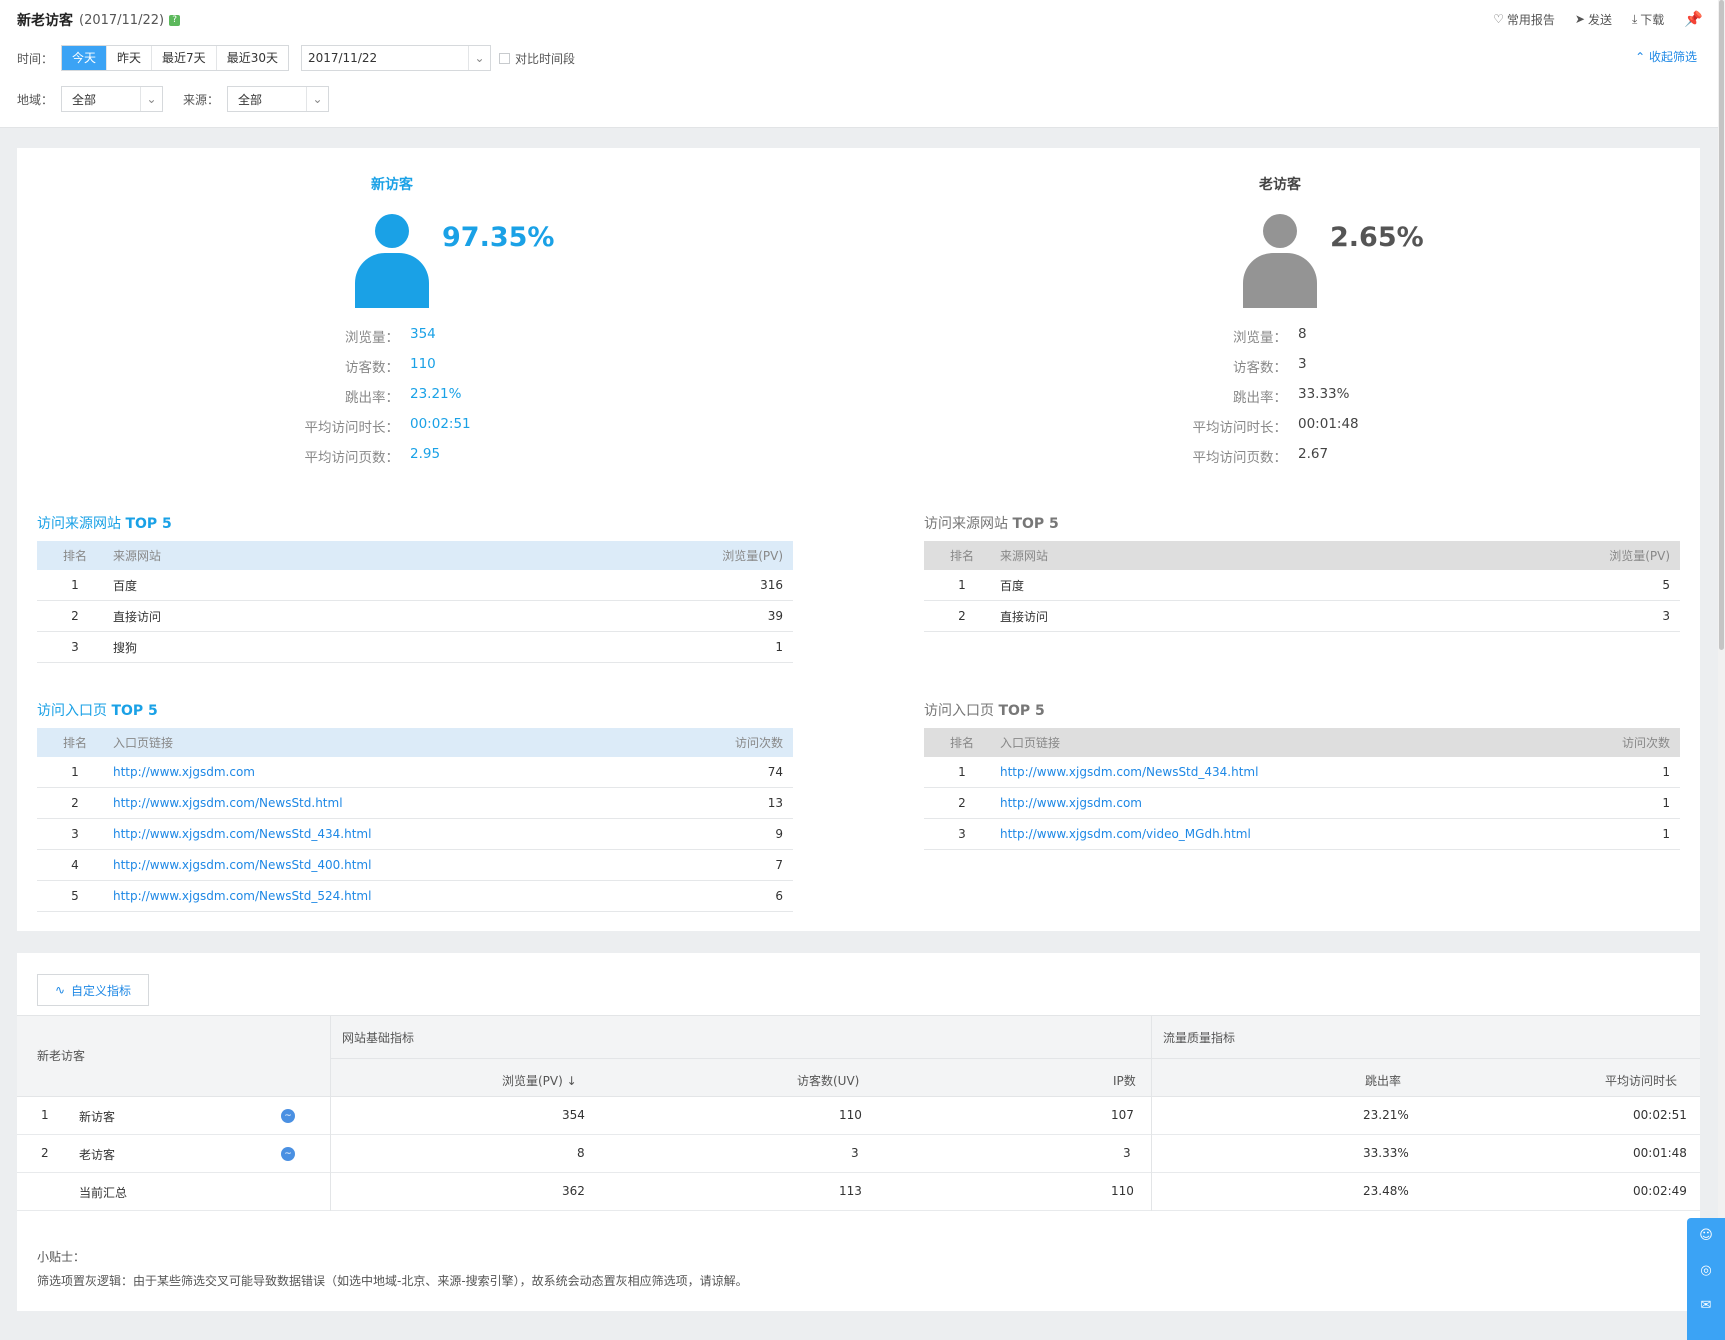 The width and height of the screenshot is (1725, 1340). I want to click on page-scrollbar, so click(1721, 670).